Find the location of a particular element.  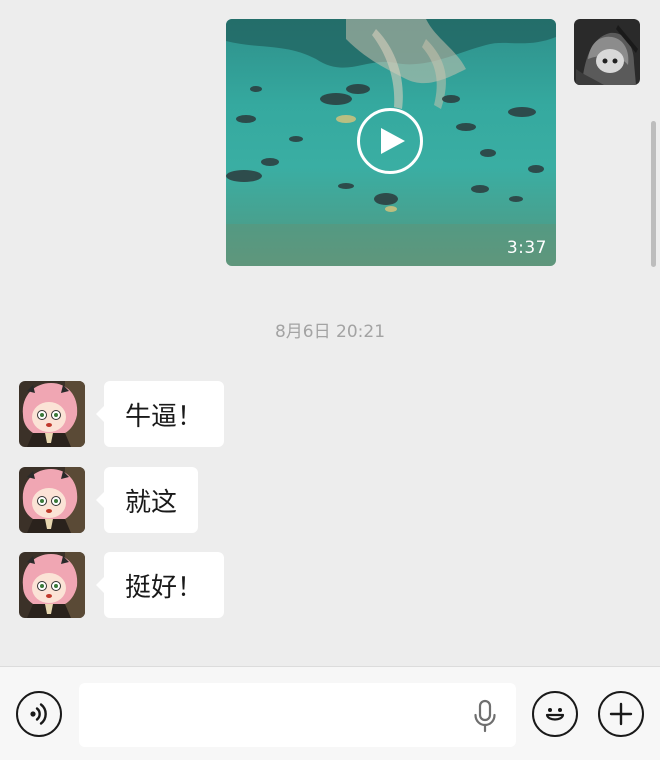

more-actions-button is located at coordinates (621, 714).